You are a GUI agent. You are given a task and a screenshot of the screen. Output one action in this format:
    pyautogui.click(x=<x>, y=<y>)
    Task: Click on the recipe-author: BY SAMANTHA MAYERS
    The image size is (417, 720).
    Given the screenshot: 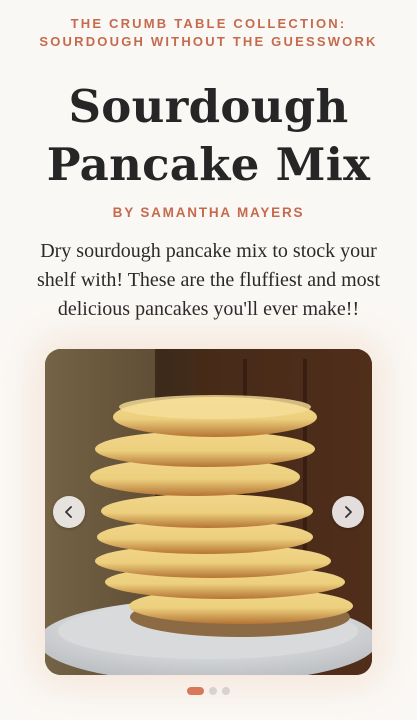 What is the action you would take?
    pyautogui.click(x=208, y=212)
    